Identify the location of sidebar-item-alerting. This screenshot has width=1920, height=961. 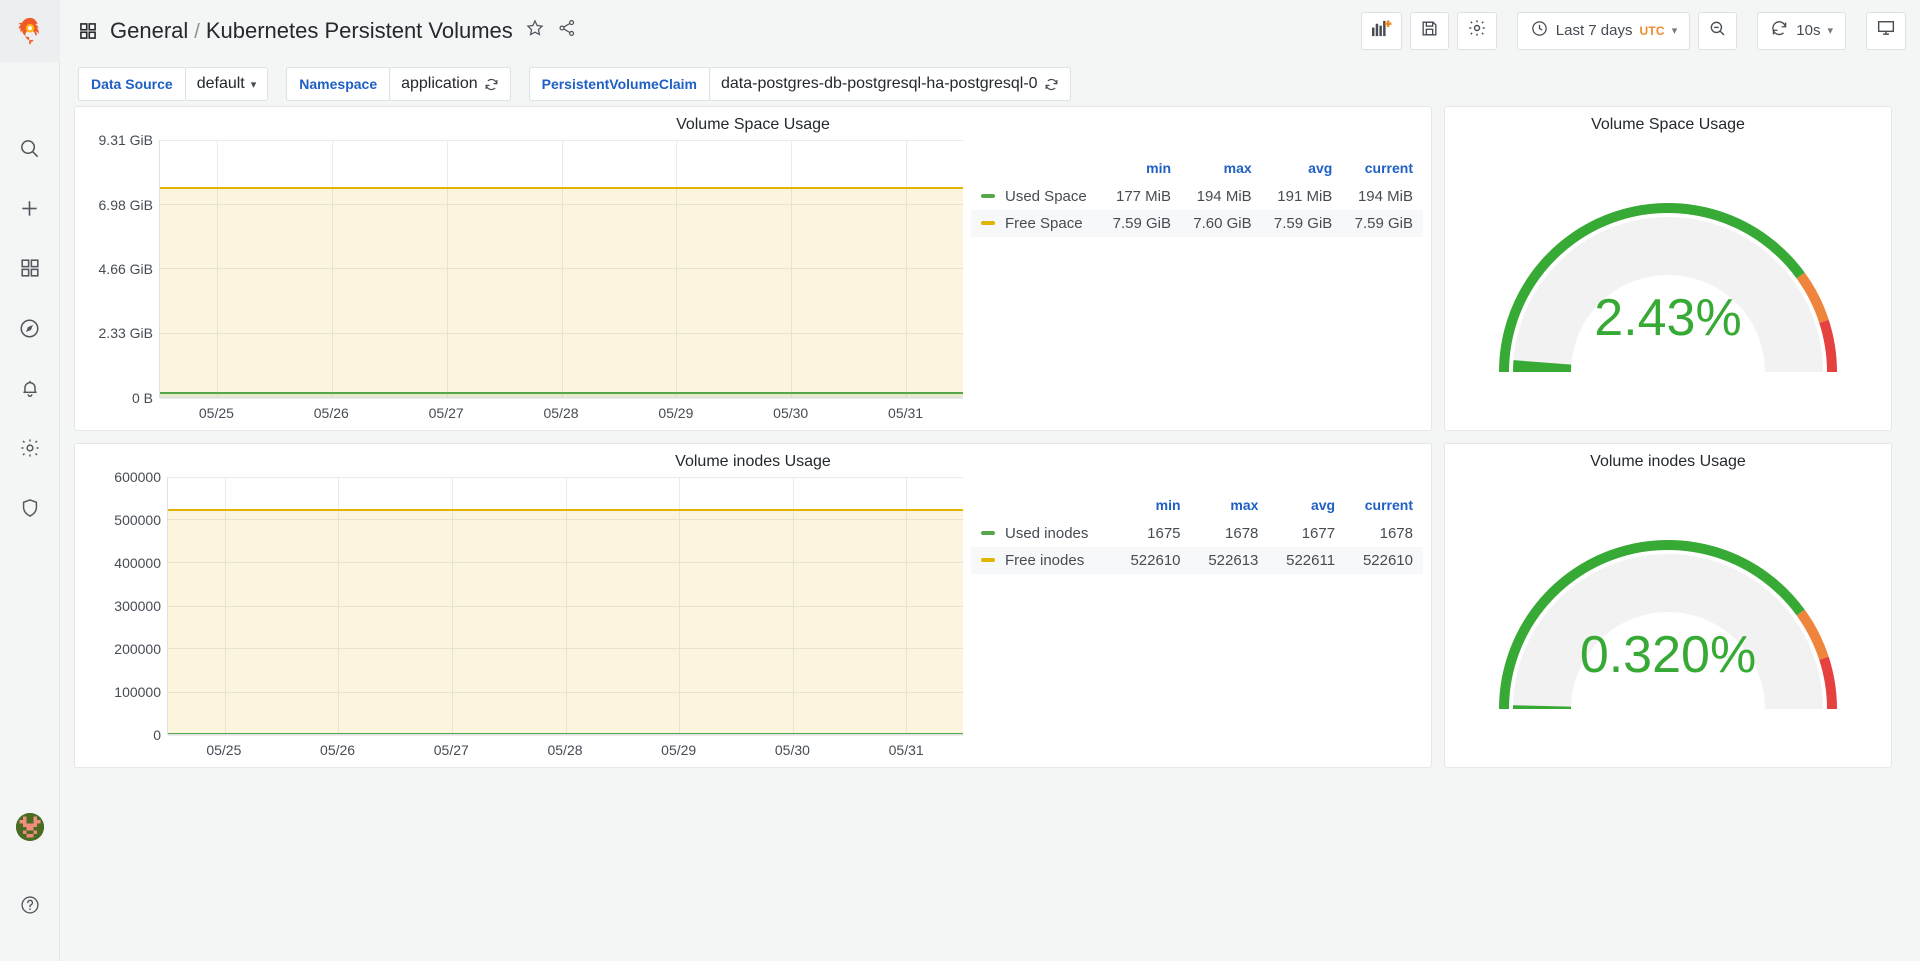
(30, 388).